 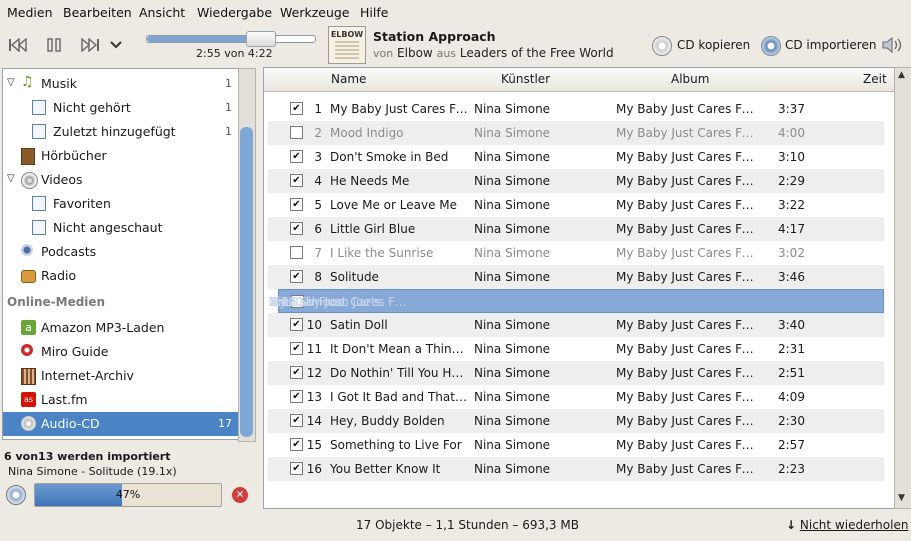 What do you see at coordinates (92, 471) in the screenshot?
I see `import-current-track: Nina Simone - Solitude (19.1x)` at bounding box center [92, 471].